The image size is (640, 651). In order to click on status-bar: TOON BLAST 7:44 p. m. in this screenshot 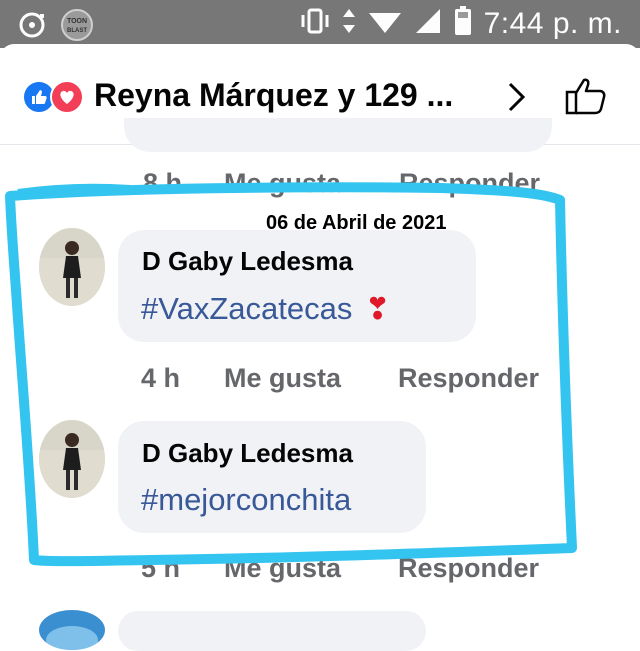, I will do `click(320, 24)`.